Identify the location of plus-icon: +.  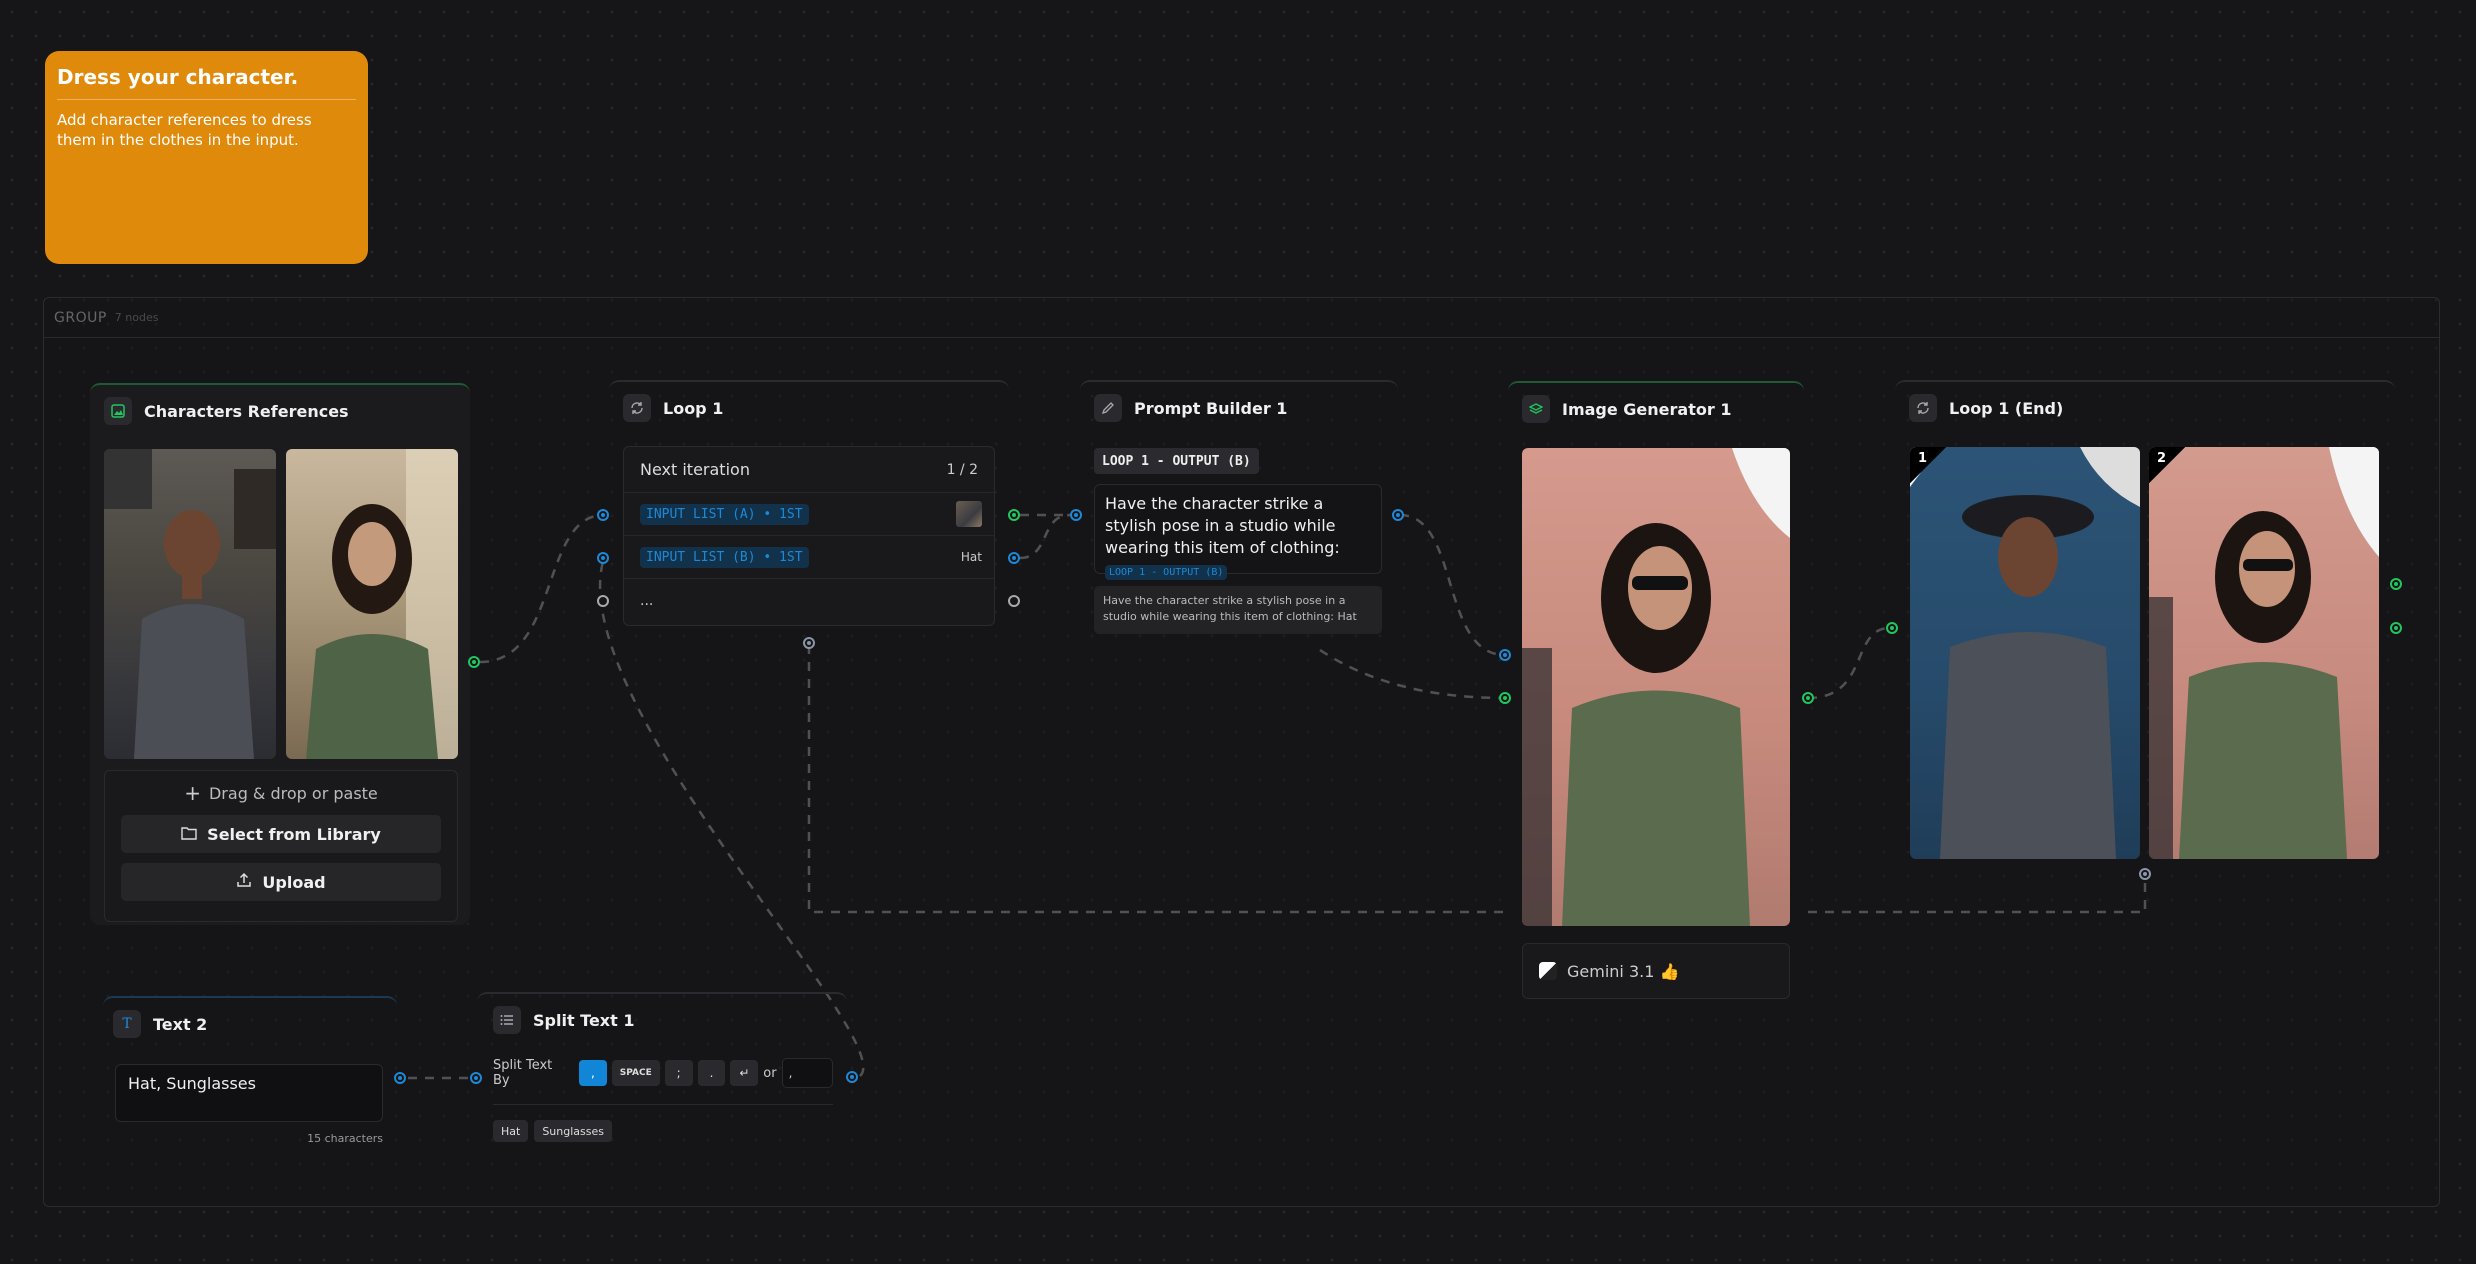
(192, 793).